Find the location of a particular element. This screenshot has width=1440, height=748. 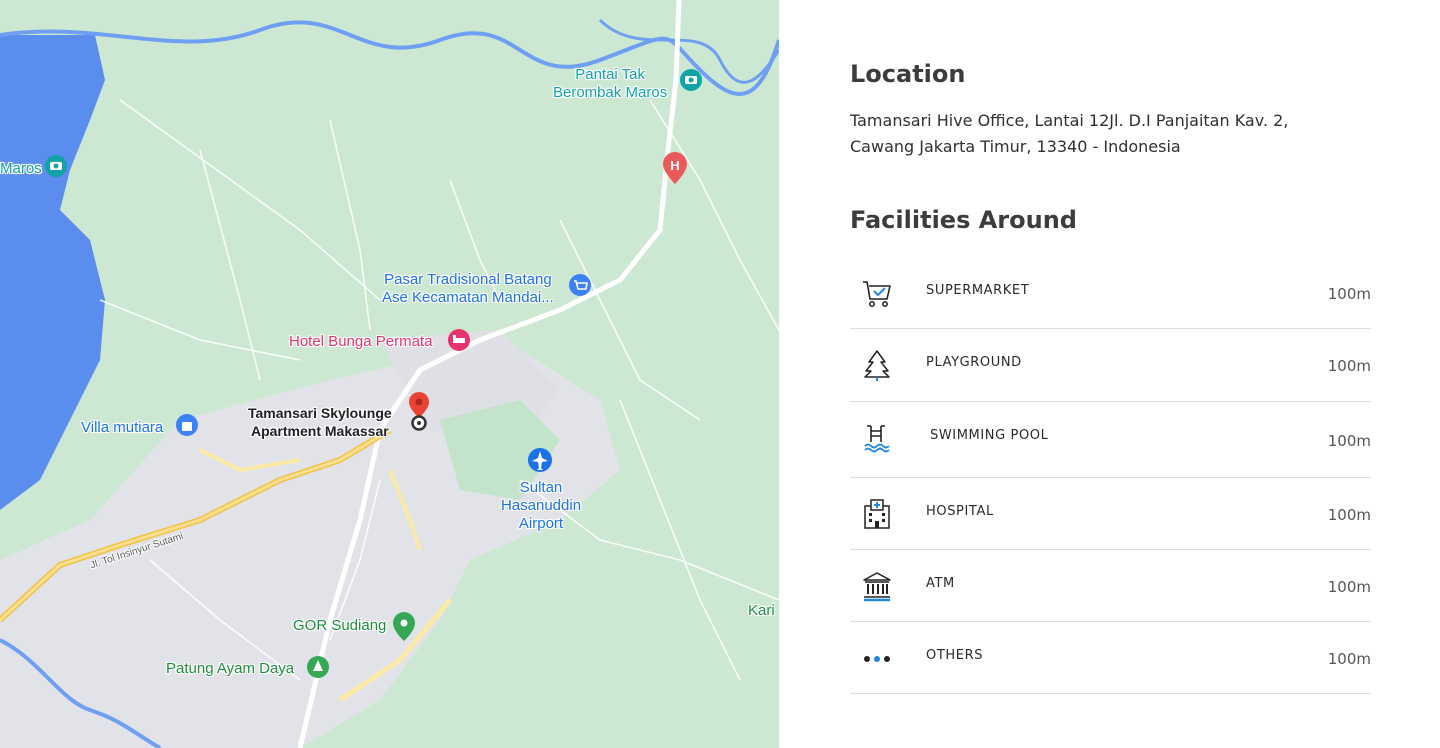

dots-icon is located at coordinates (877, 659).